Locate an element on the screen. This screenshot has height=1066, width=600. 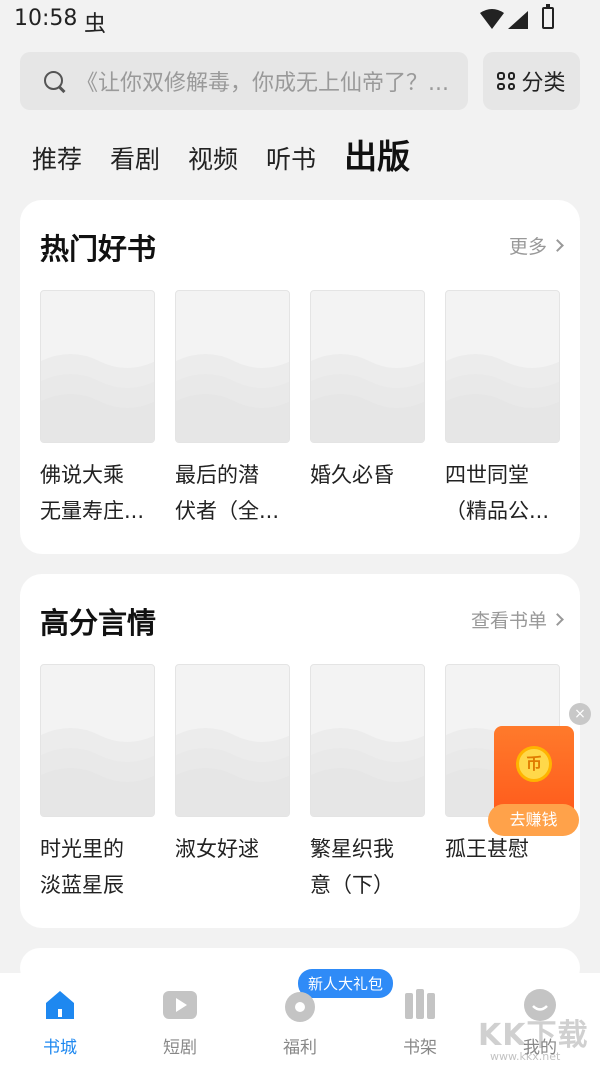
battery-icon is located at coordinates (548, 16).